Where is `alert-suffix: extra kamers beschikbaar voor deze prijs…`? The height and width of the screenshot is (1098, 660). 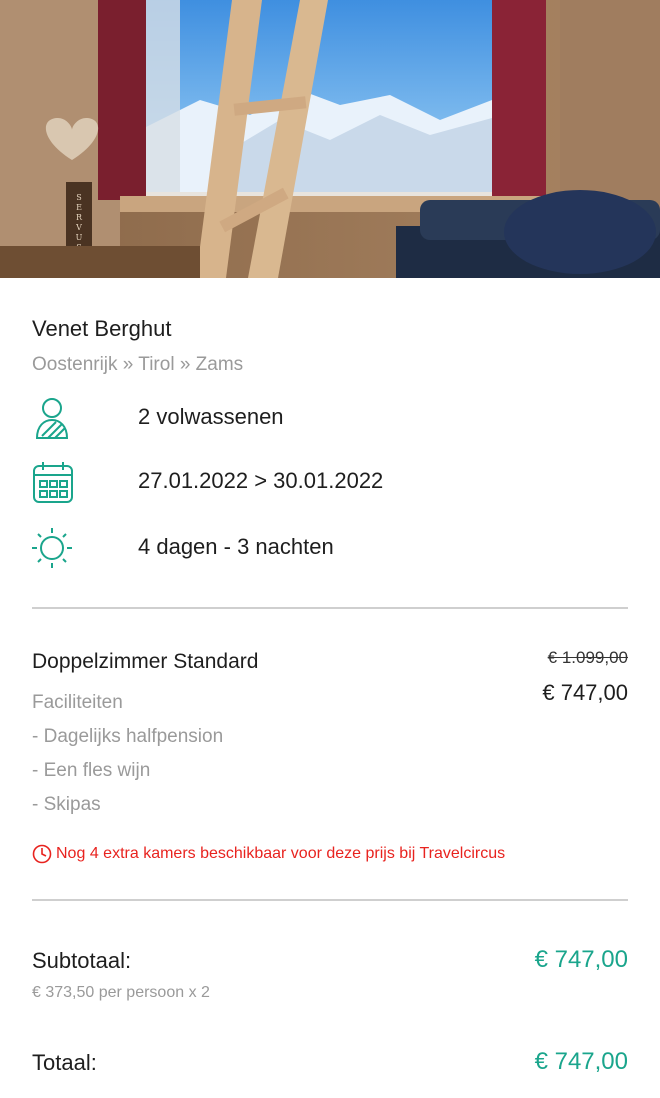 alert-suffix: extra kamers beschikbaar voor deze prijs… is located at coordinates (304, 853).